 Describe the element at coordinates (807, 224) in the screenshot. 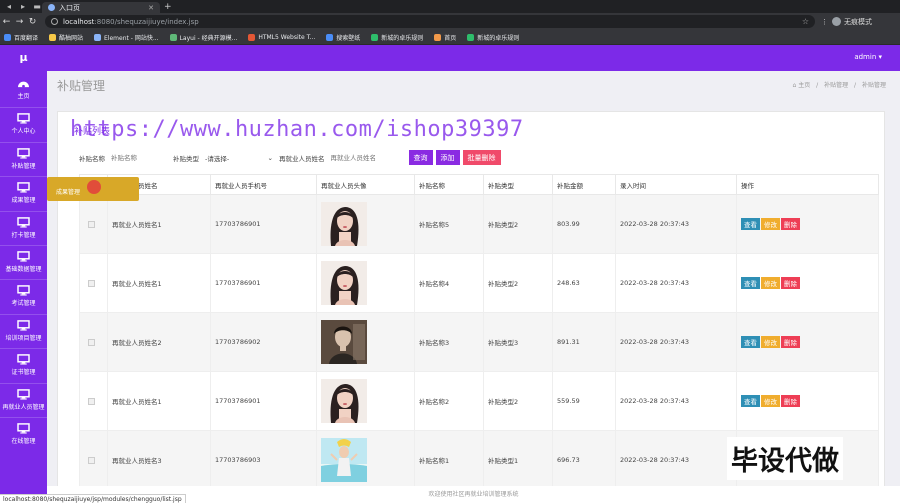

I see `cell-actions: 查看修改删除` at that location.